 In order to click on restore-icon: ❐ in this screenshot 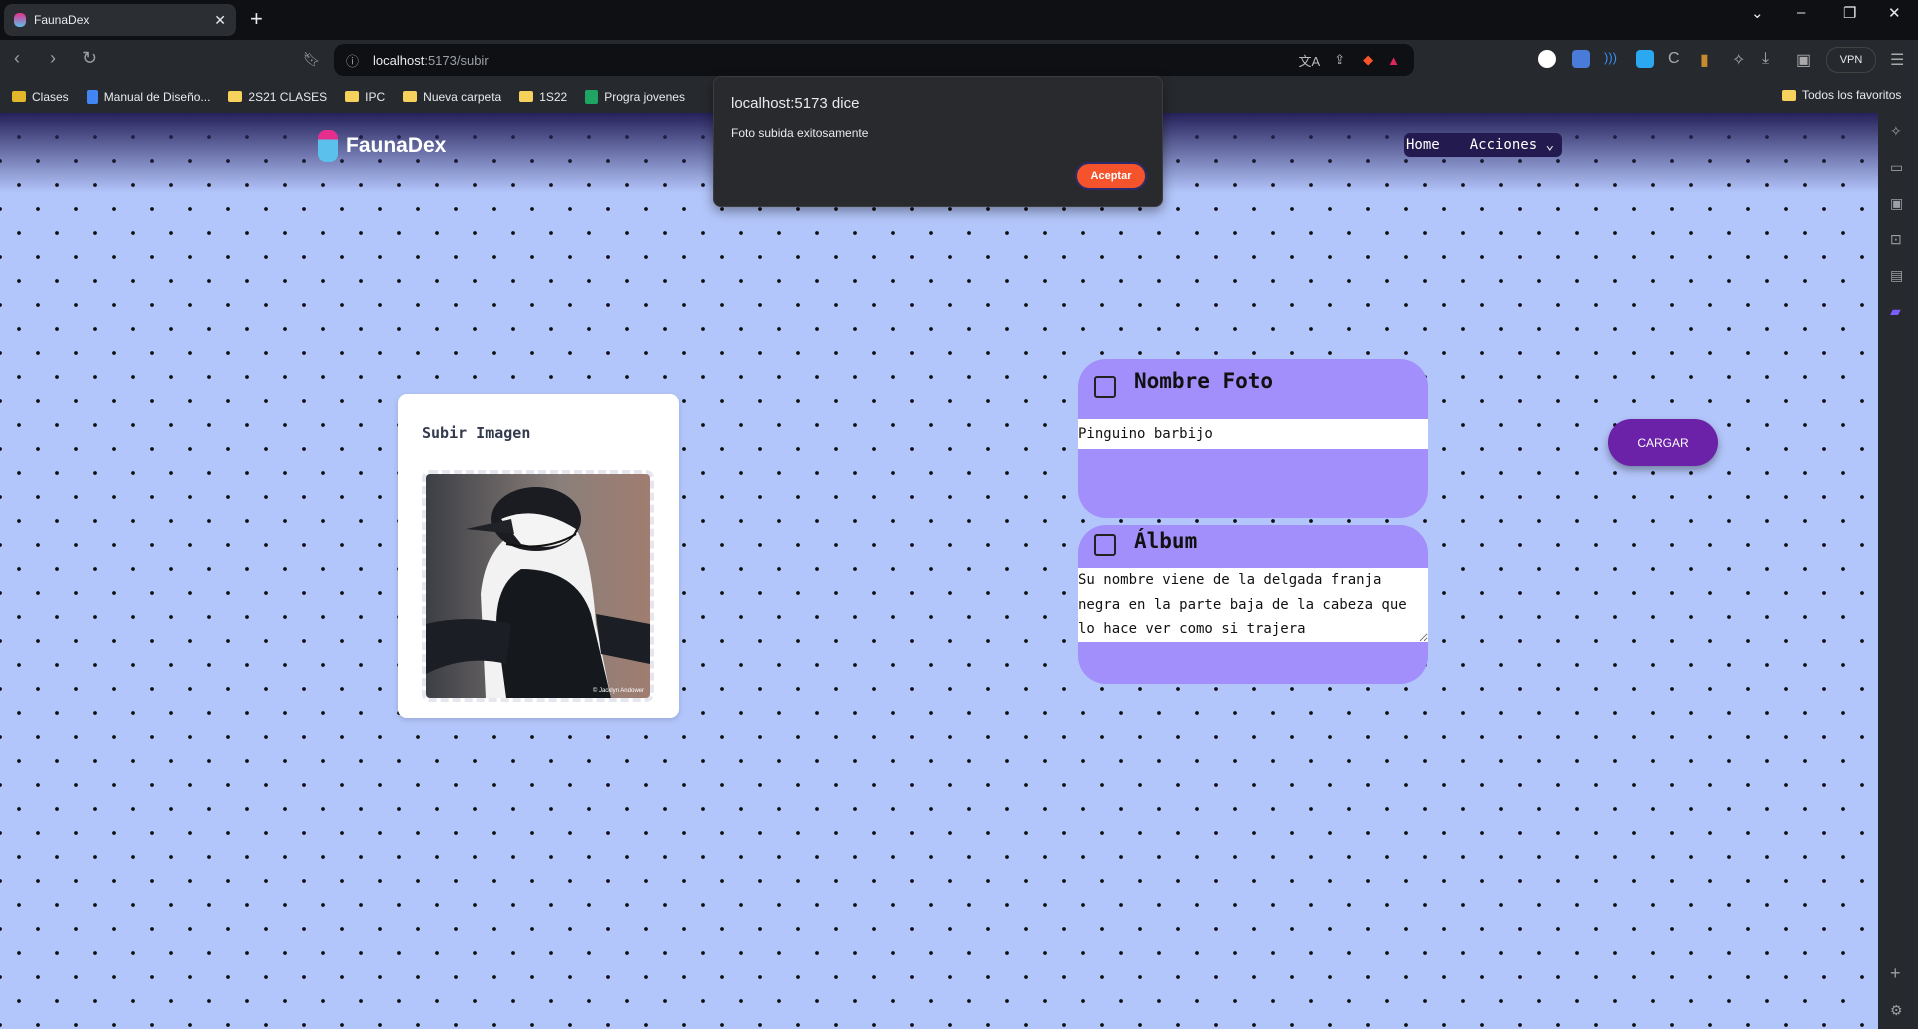, I will do `click(1849, 13)`.